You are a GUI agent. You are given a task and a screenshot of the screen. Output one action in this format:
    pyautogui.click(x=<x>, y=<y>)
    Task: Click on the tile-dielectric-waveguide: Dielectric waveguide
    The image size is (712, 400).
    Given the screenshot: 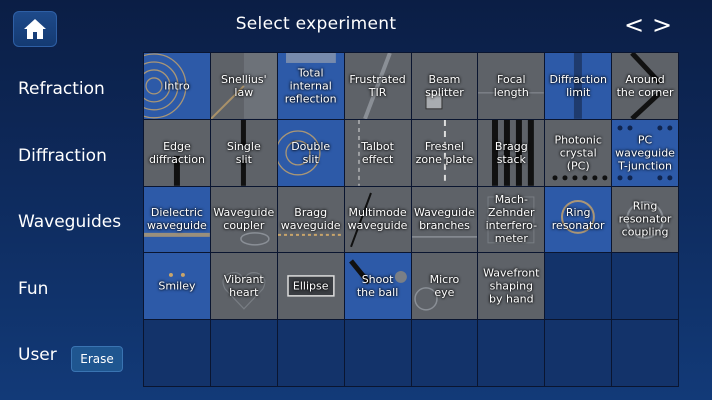 What is the action you would take?
    pyautogui.click(x=177, y=219)
    